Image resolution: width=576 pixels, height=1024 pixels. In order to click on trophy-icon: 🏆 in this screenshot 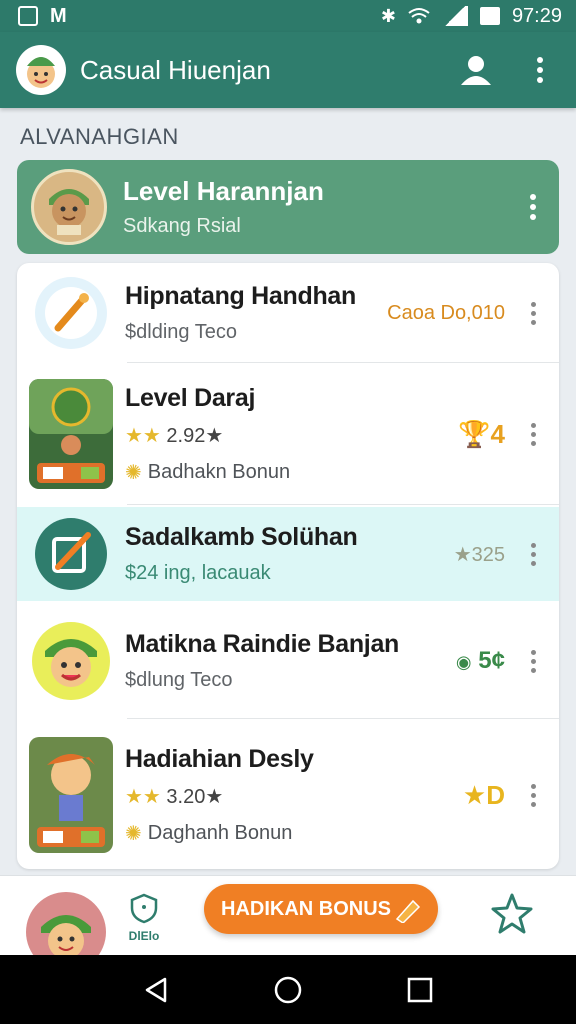, I will do `click(474, 433)`.